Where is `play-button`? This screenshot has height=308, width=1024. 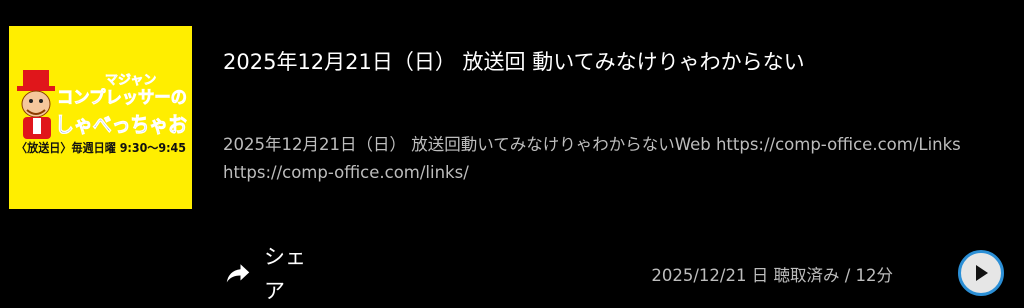 play-button is located at coordinates (981, 273).